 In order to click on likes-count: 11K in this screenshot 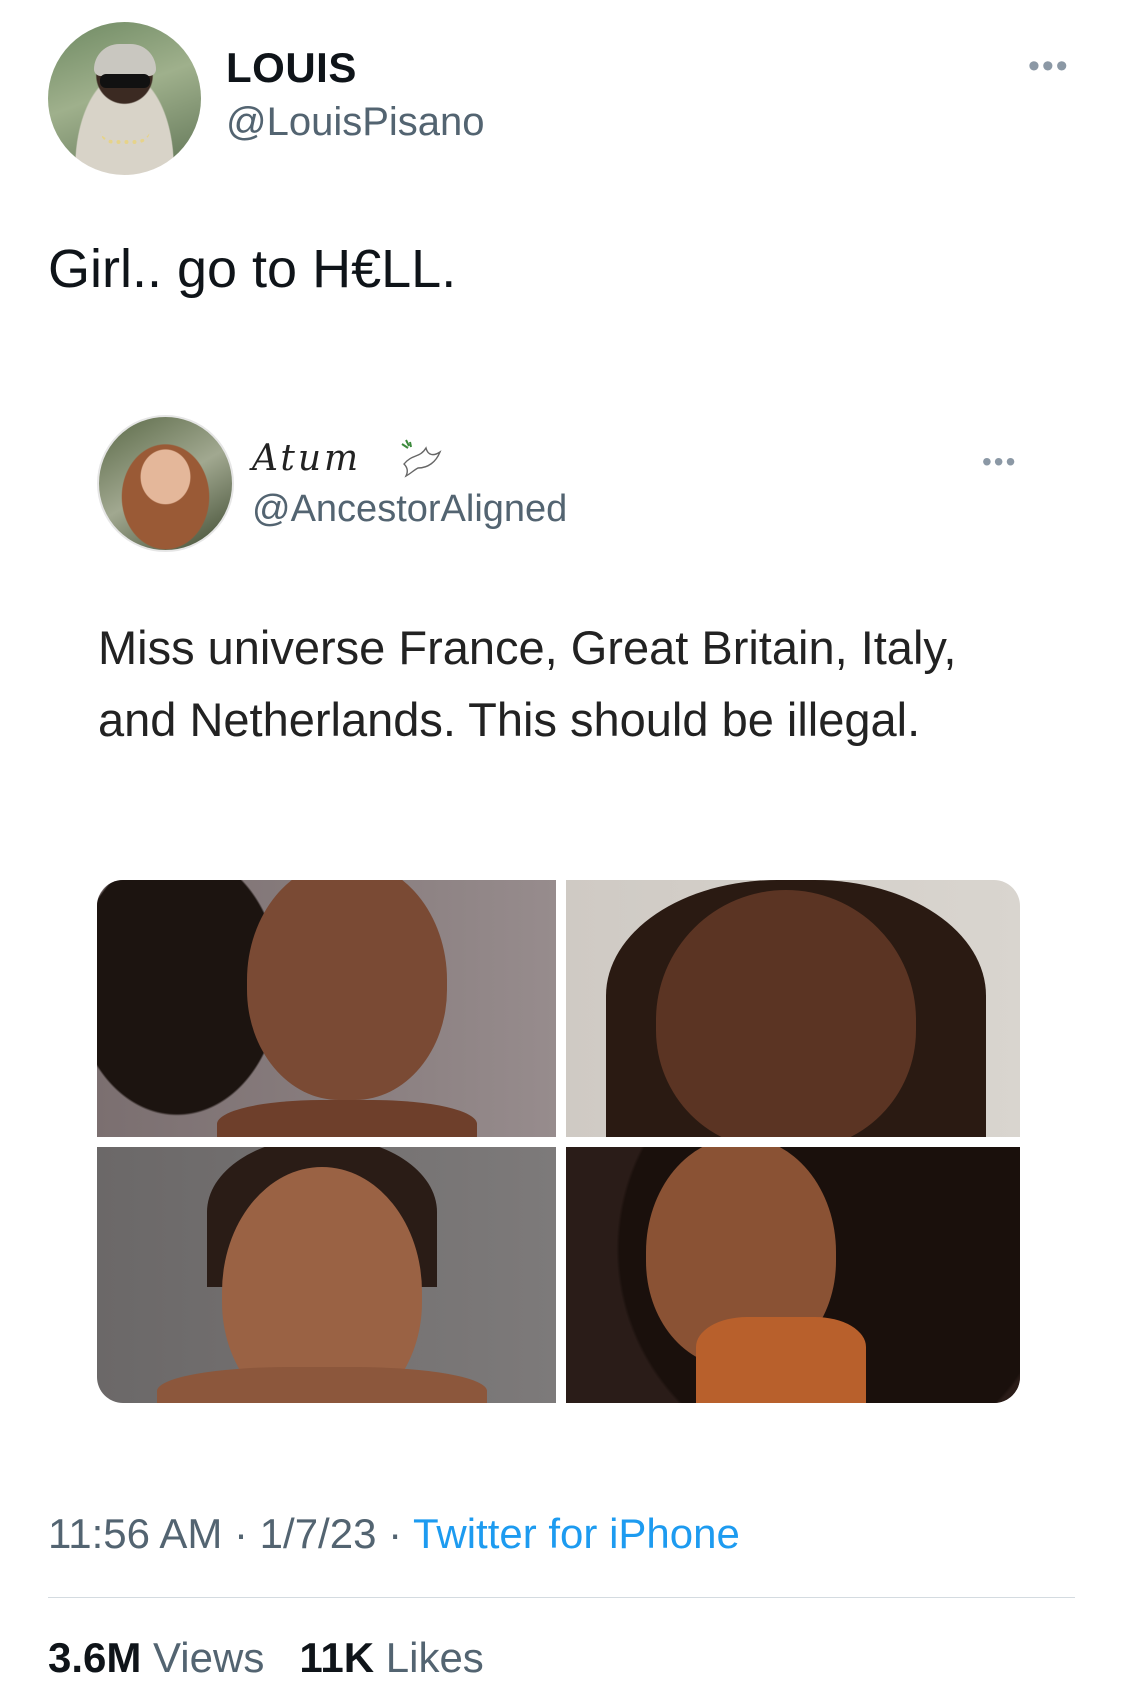, I will do `click(337, 1657)`.